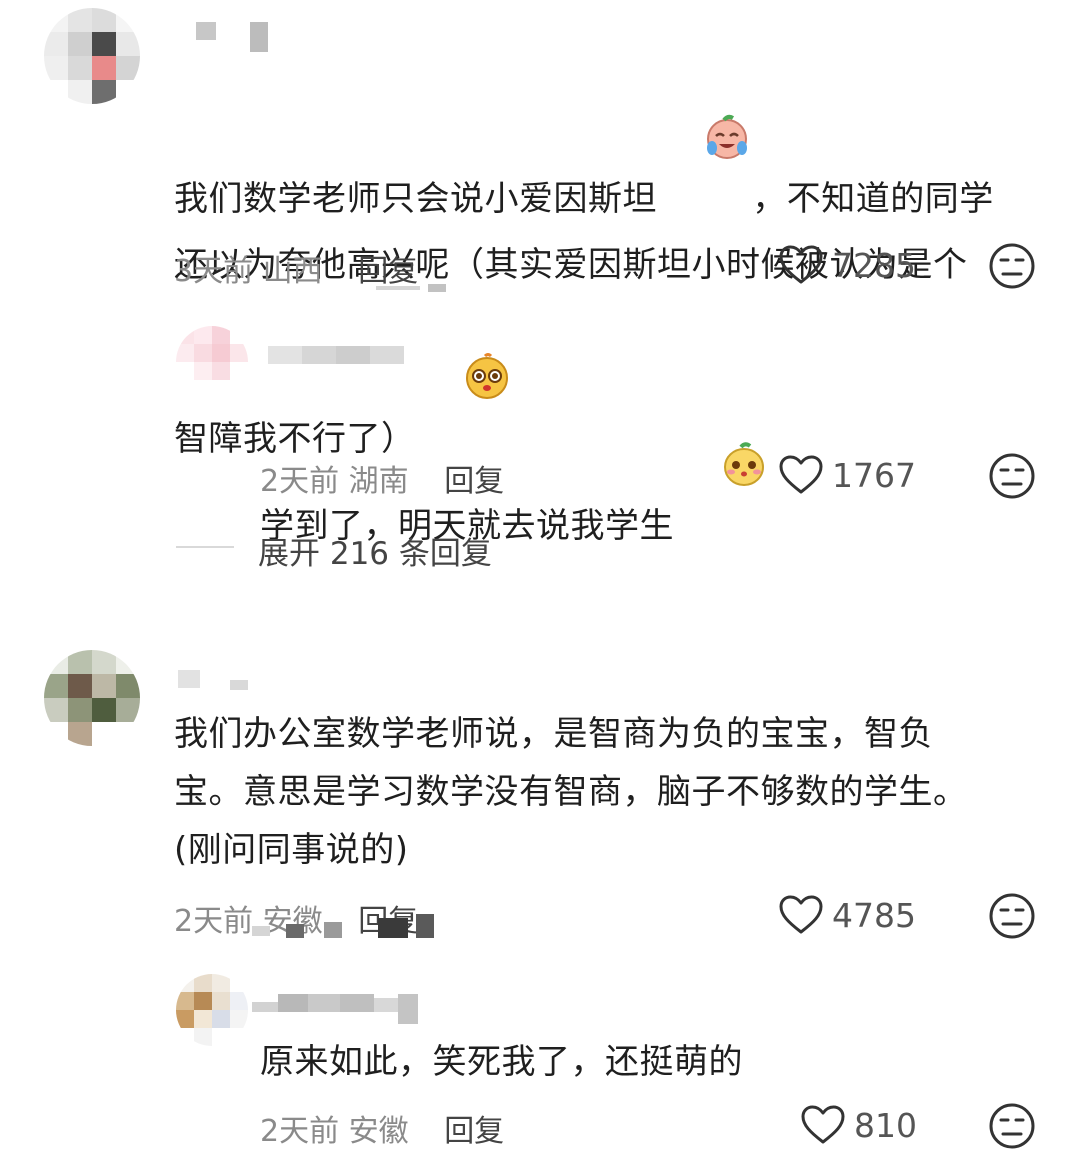 This screenshot has width=1080, height=1154. Describe the element at coordinates (205, 547) in the screenshot. I see `expand-divider` at that location.